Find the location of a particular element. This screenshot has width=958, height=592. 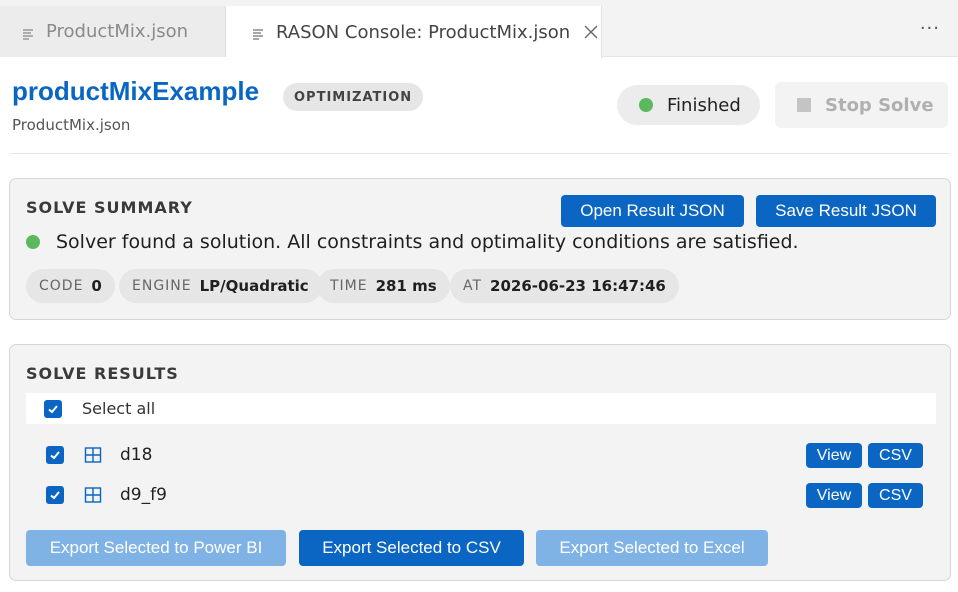

select-all-label: Select all is located at coordinates (119, 408).